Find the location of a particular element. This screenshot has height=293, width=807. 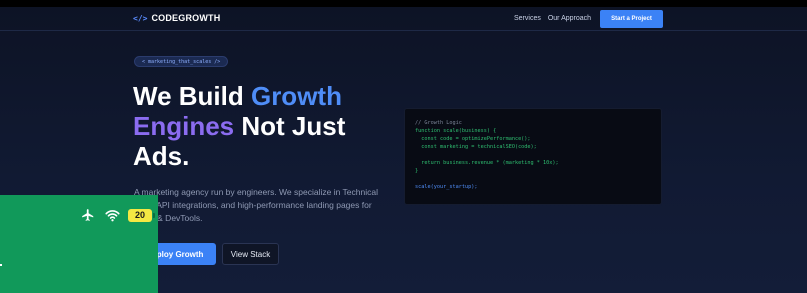

nav-link-our-approach: Our Approach is located at coordinates (569, 18).